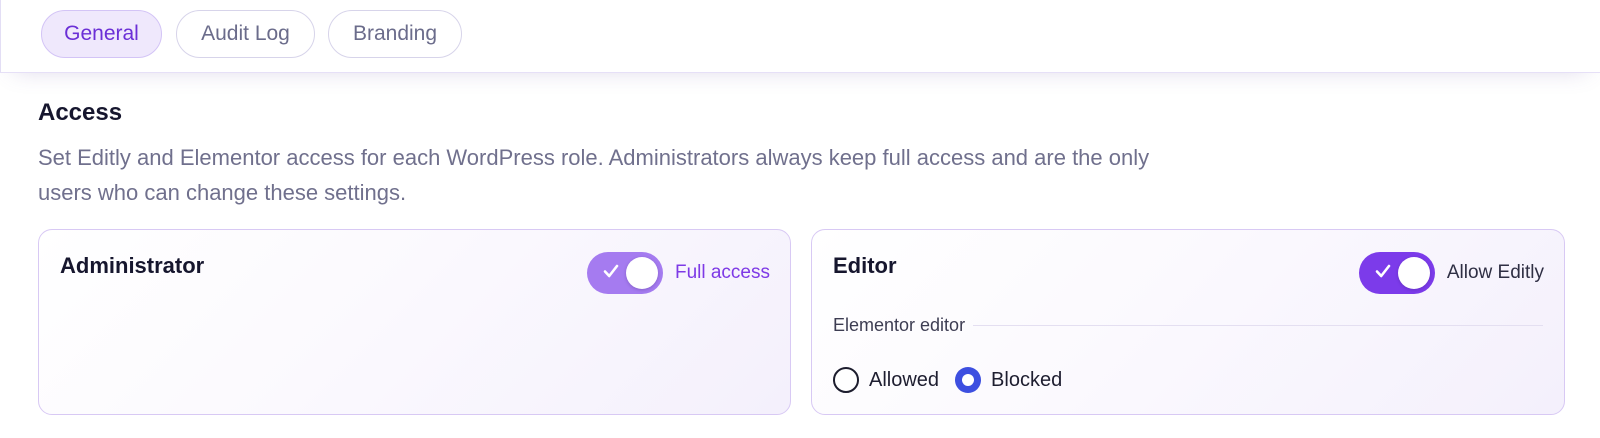 Image resolution: width=1600 pixels, height=438 pixels. Describe the element at coordinates (968, 380) in the screenshot. I see `radio-blocked` at that location.